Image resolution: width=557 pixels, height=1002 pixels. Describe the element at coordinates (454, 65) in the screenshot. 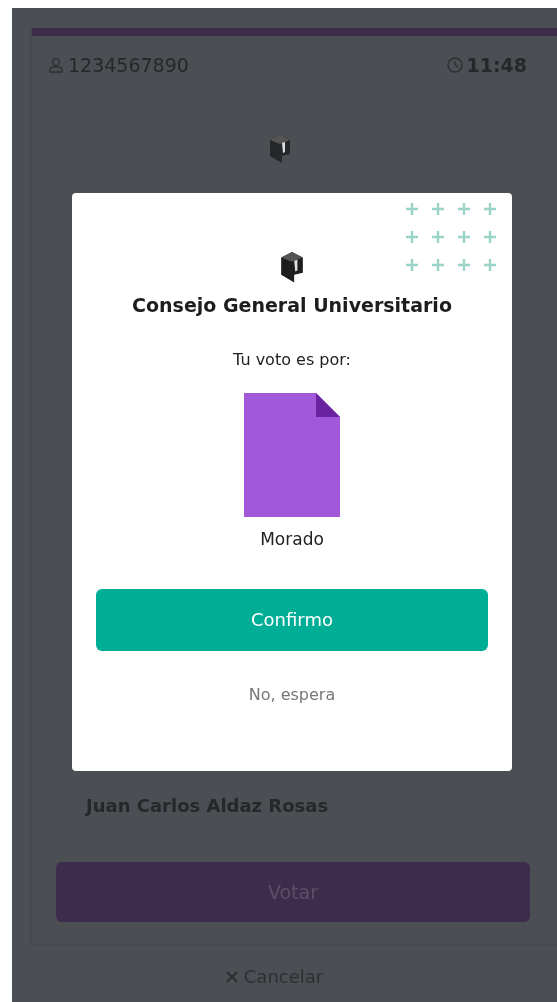

I see `clock-icon` at that location.